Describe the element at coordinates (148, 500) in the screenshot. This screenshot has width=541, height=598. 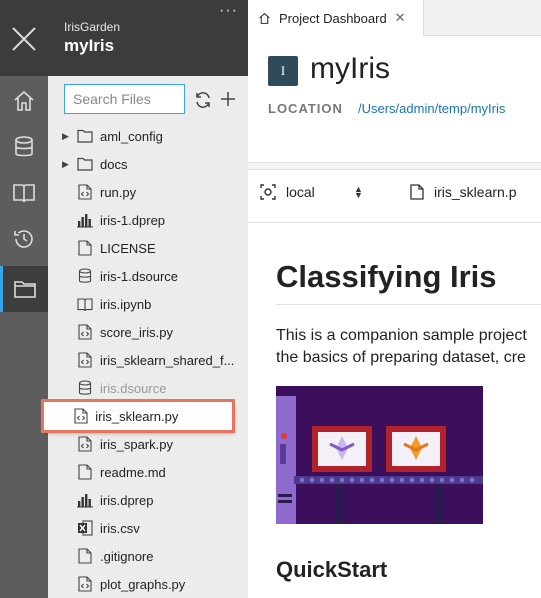
I see `file-item: iris.dprep` at that location.